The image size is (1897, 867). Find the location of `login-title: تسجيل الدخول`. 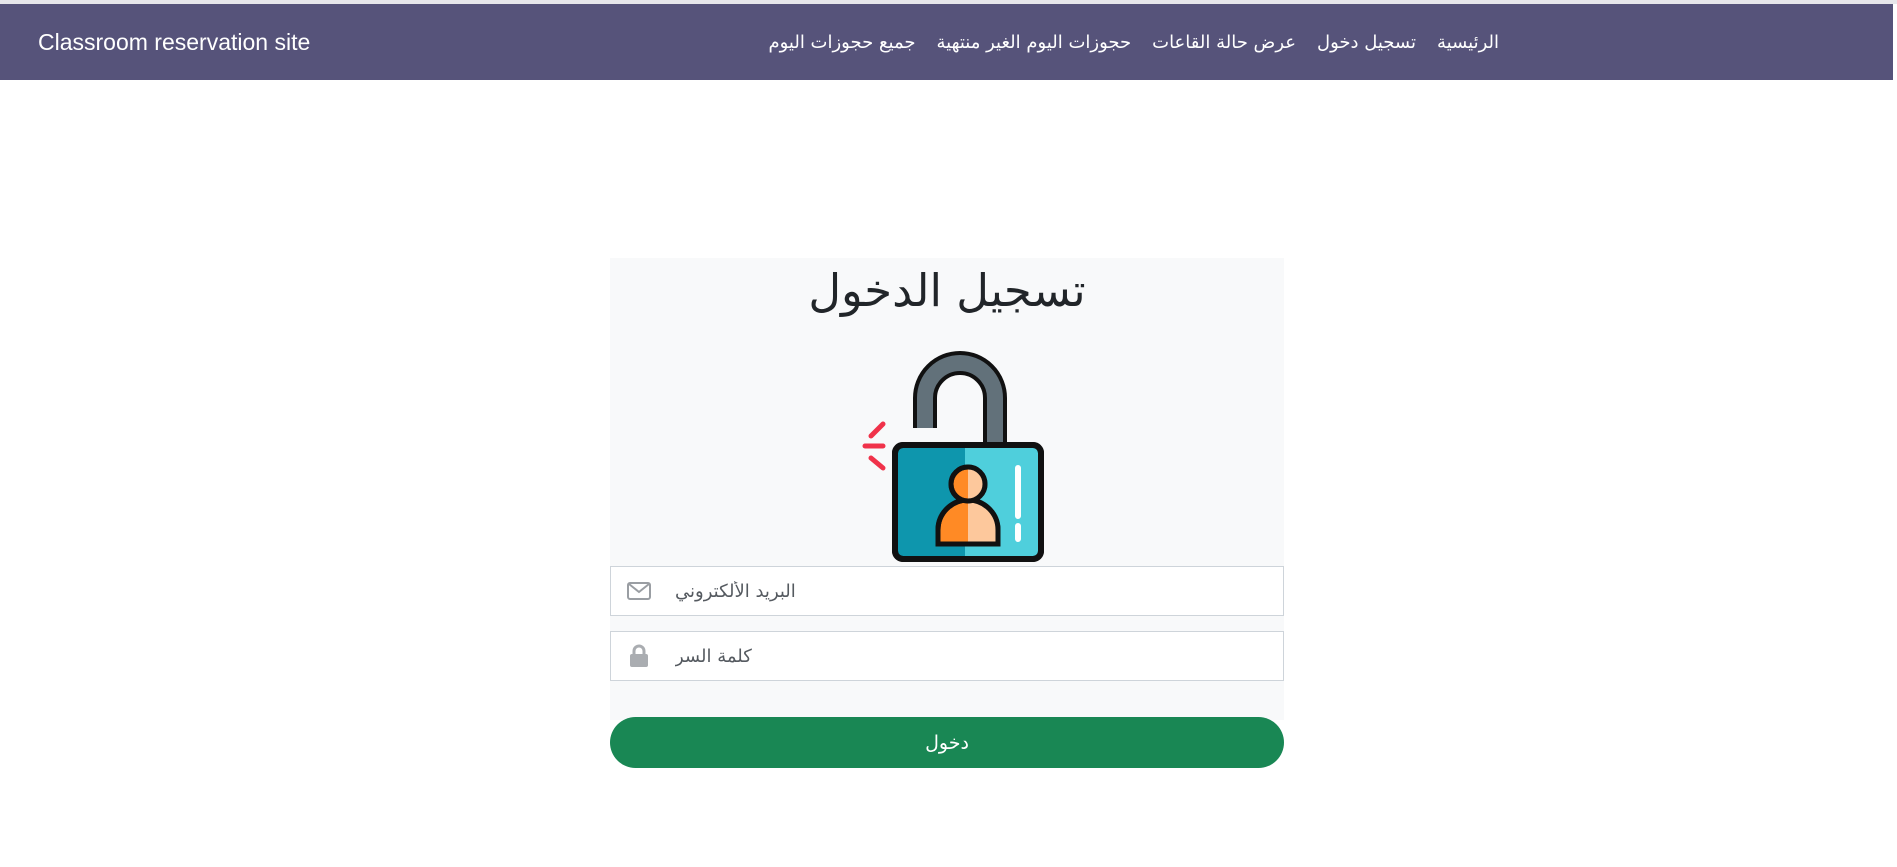

login-title: تسجيل الدخول is located at coordinates (947, 290).